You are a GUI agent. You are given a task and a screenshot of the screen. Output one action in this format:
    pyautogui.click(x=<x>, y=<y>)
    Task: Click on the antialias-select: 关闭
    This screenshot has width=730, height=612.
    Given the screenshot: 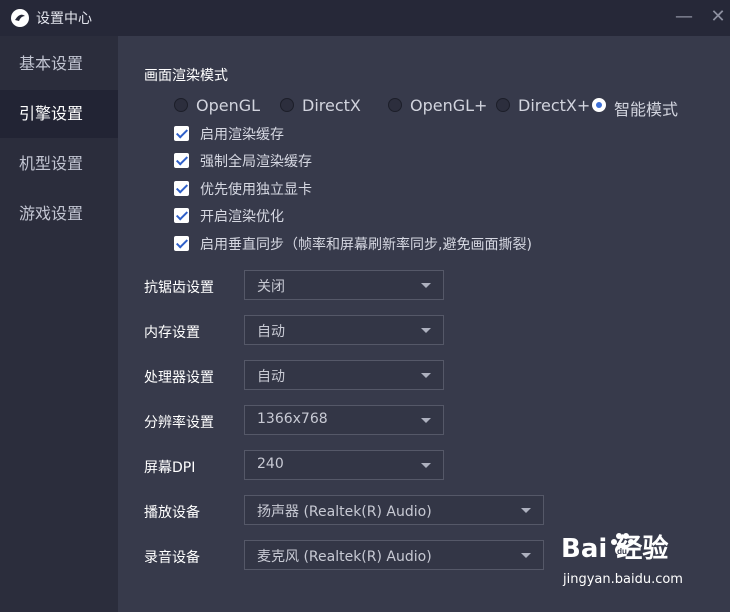 What is the action you would take?
    pyautogui.click(x=344, y=285)
    